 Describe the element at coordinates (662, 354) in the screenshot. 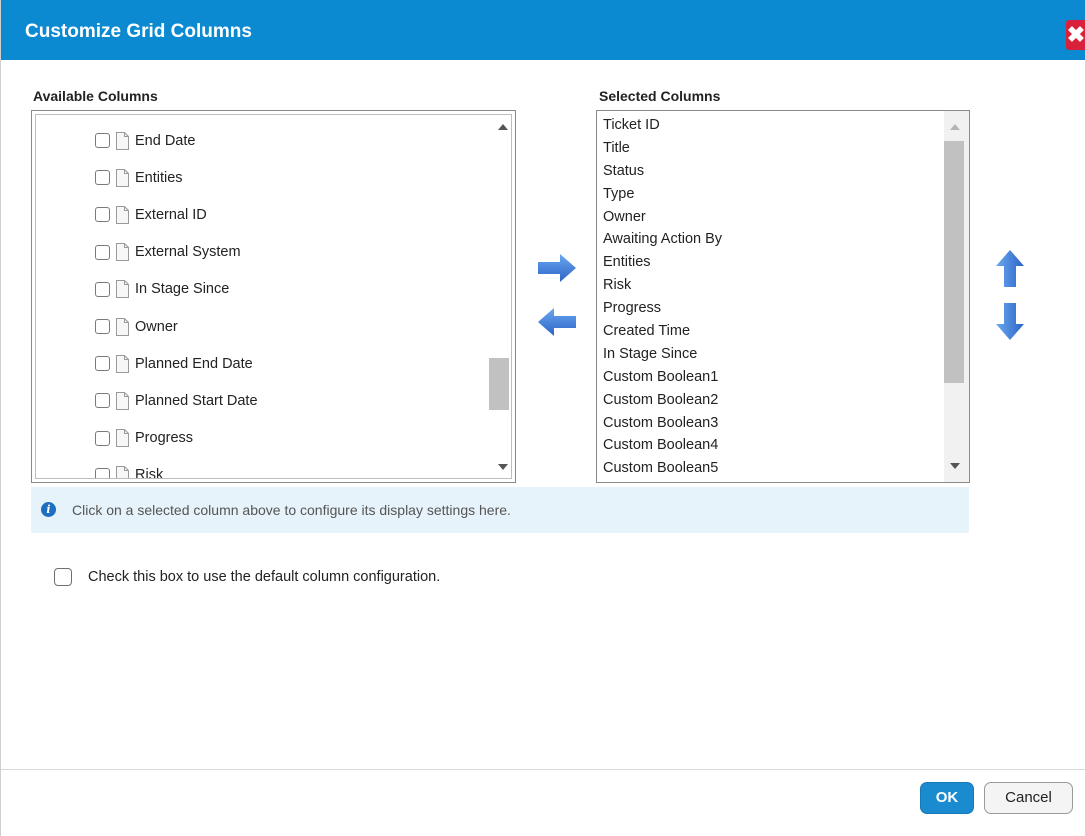

I see `selected-column-item: In Stage Since` at that location.